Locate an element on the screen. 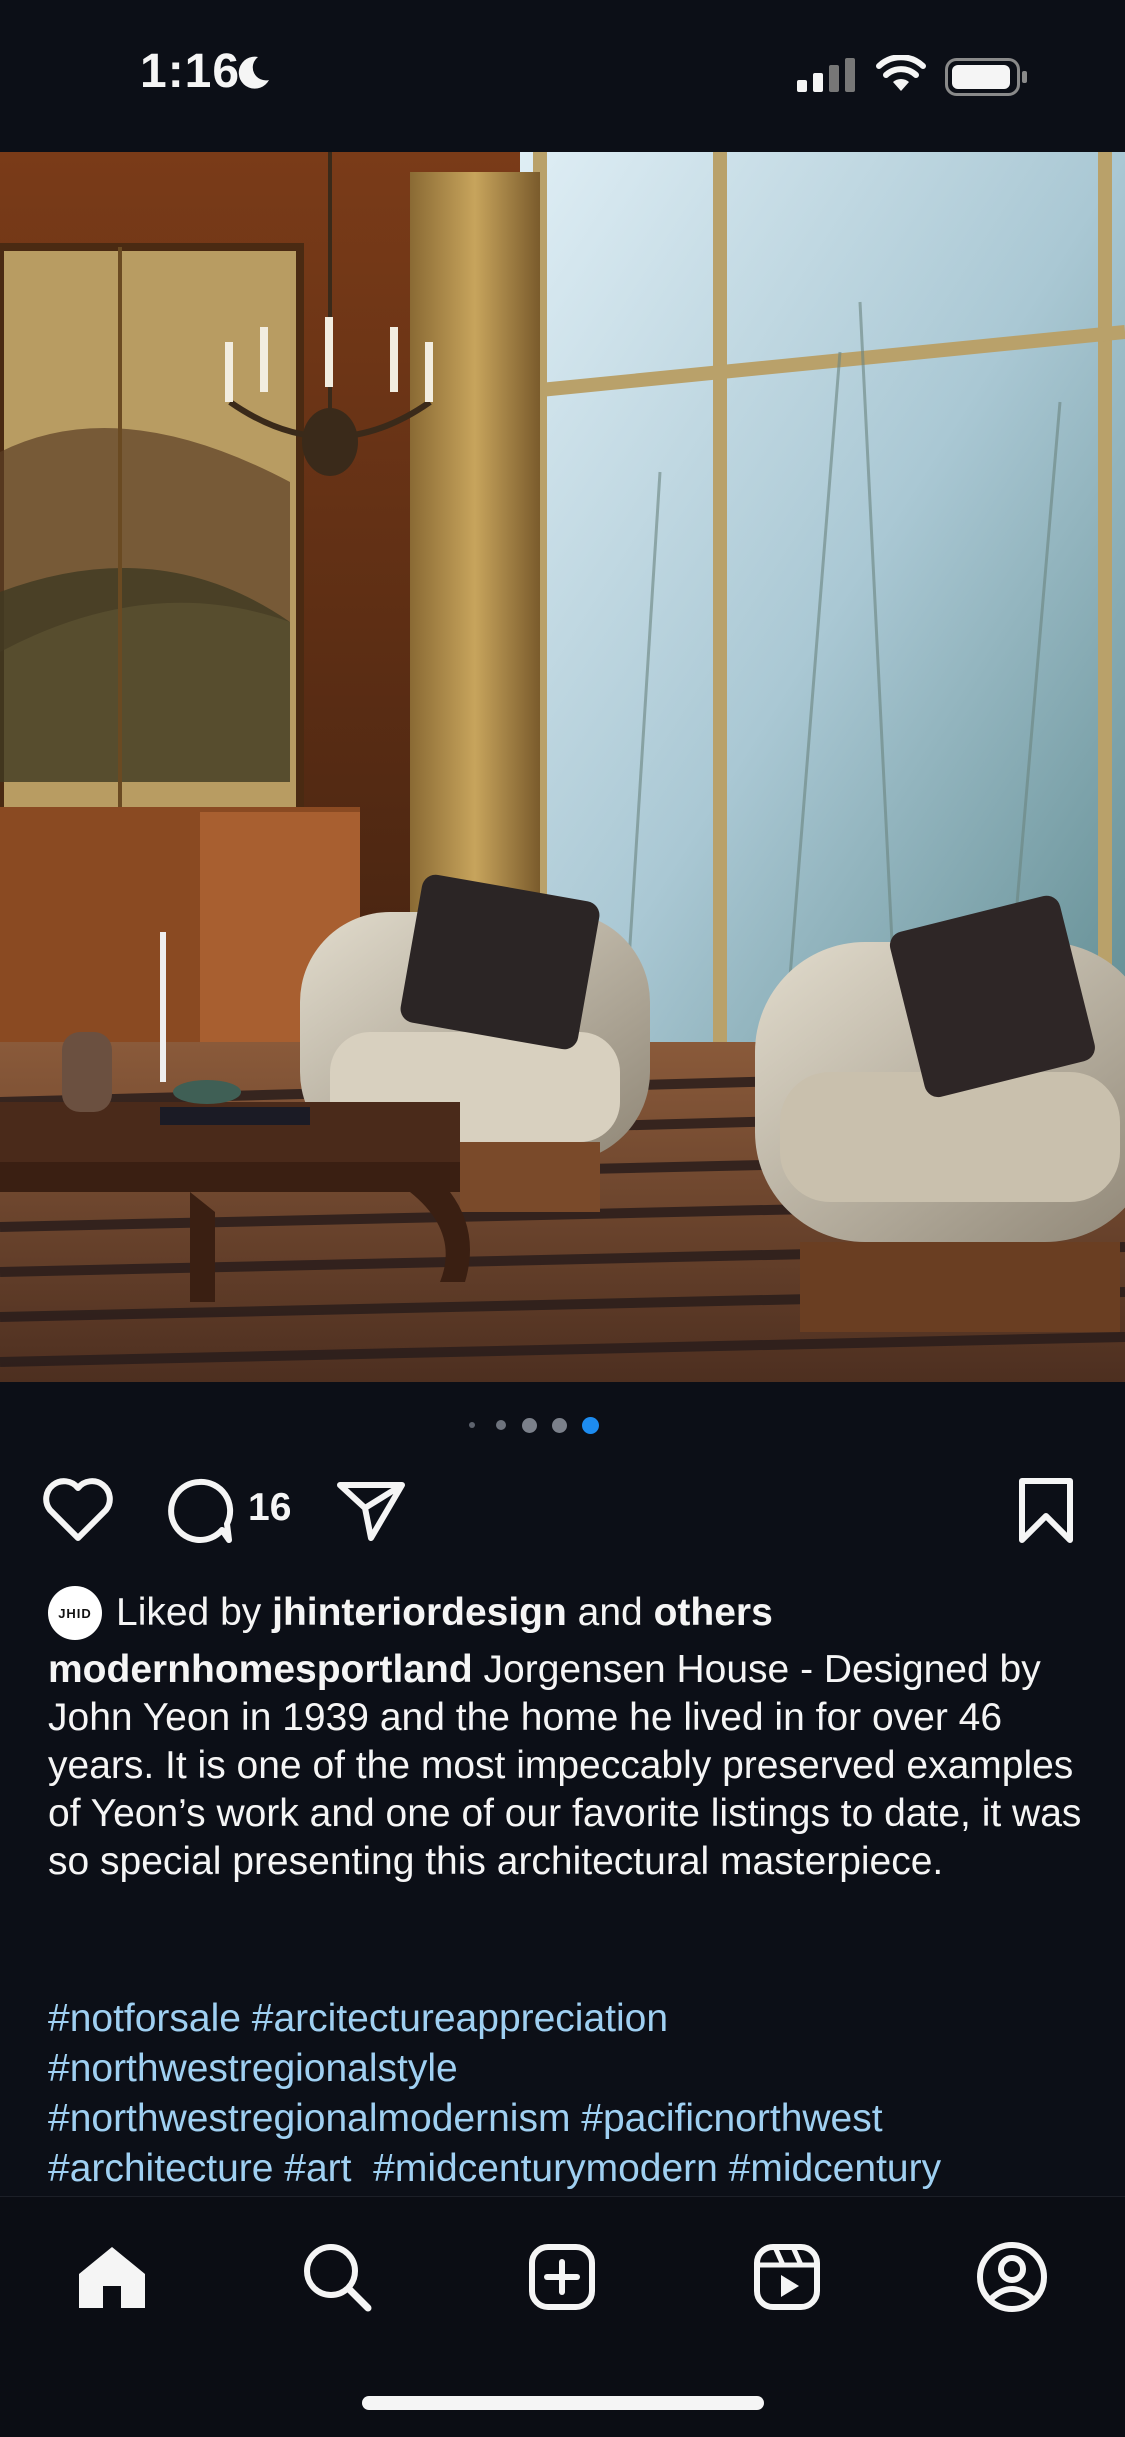  search-icon is located at coordinates (338, 2278).